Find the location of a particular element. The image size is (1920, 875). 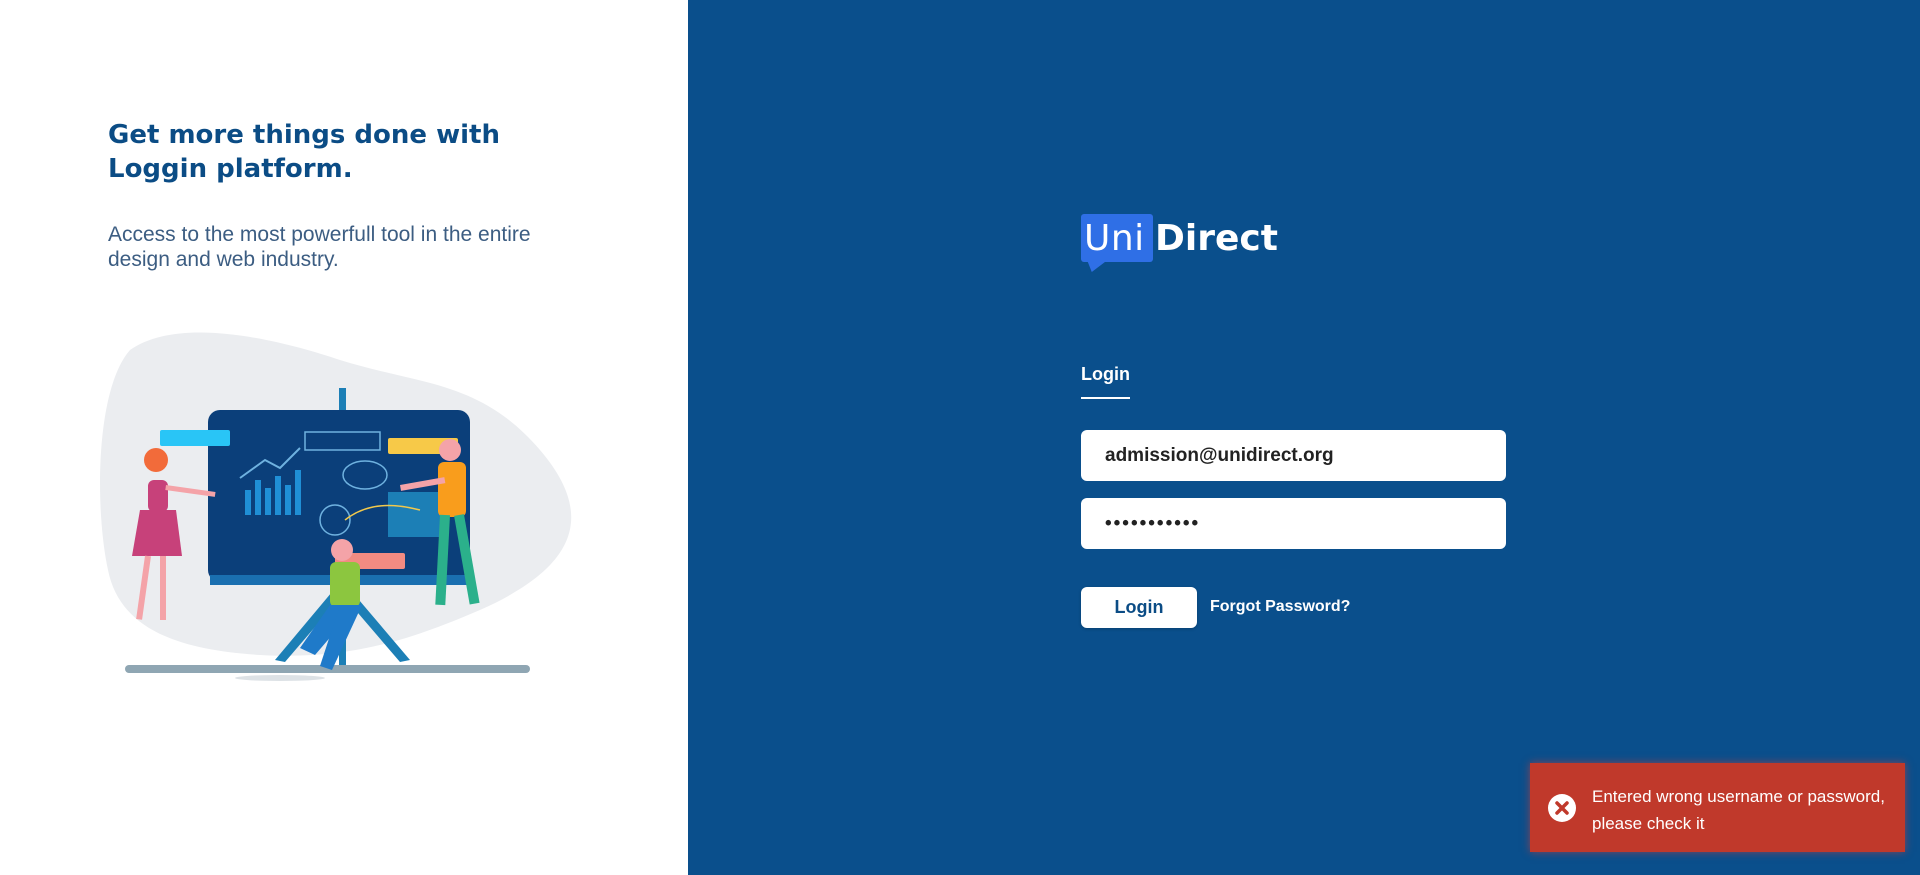

logo-direct-text: Direct is located at coordinates (1216, 238).